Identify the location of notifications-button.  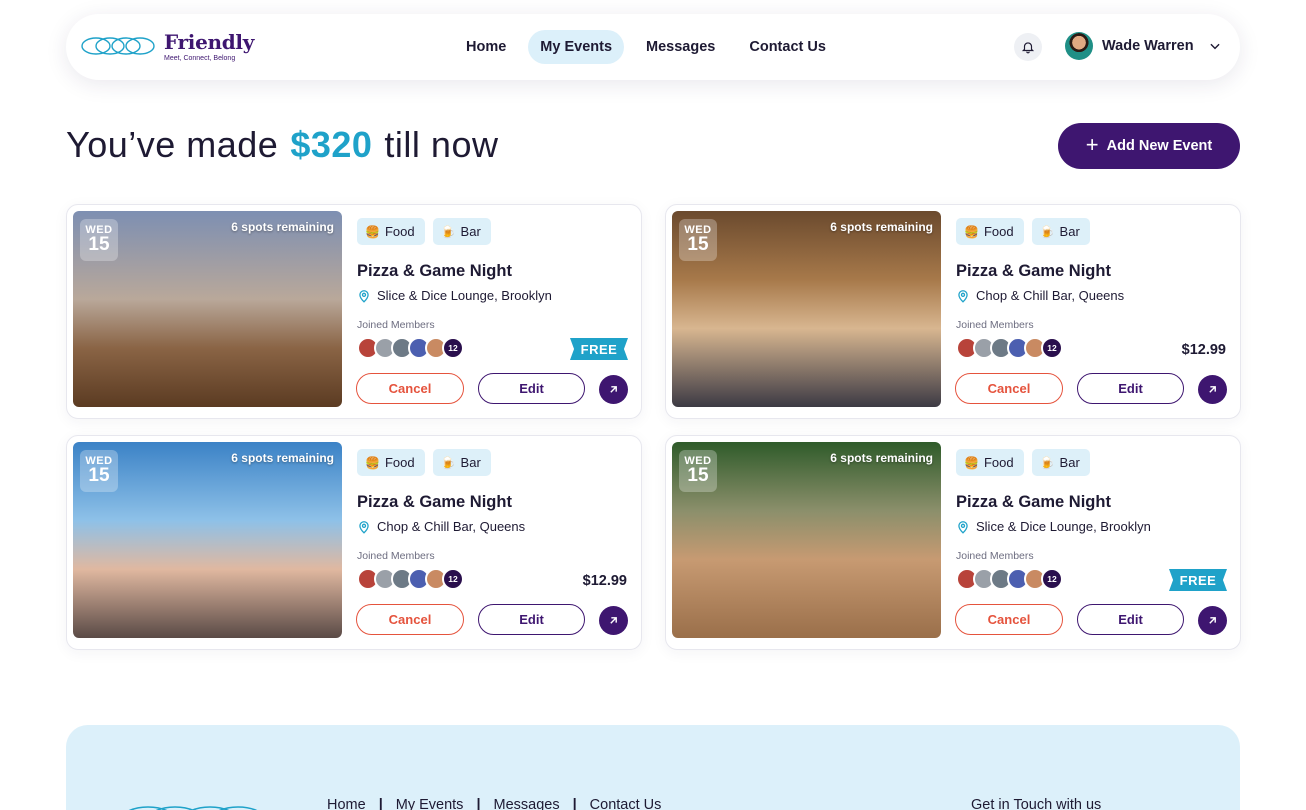
(1028, 47).